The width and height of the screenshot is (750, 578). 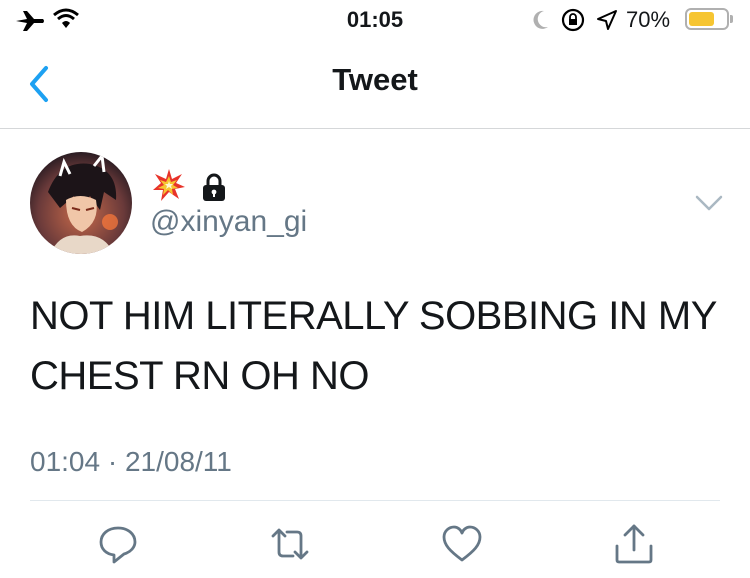 What do you see at coordinates (462, 544) in the screenshot?
I see `like-icon` at bounding box center [462, 544].